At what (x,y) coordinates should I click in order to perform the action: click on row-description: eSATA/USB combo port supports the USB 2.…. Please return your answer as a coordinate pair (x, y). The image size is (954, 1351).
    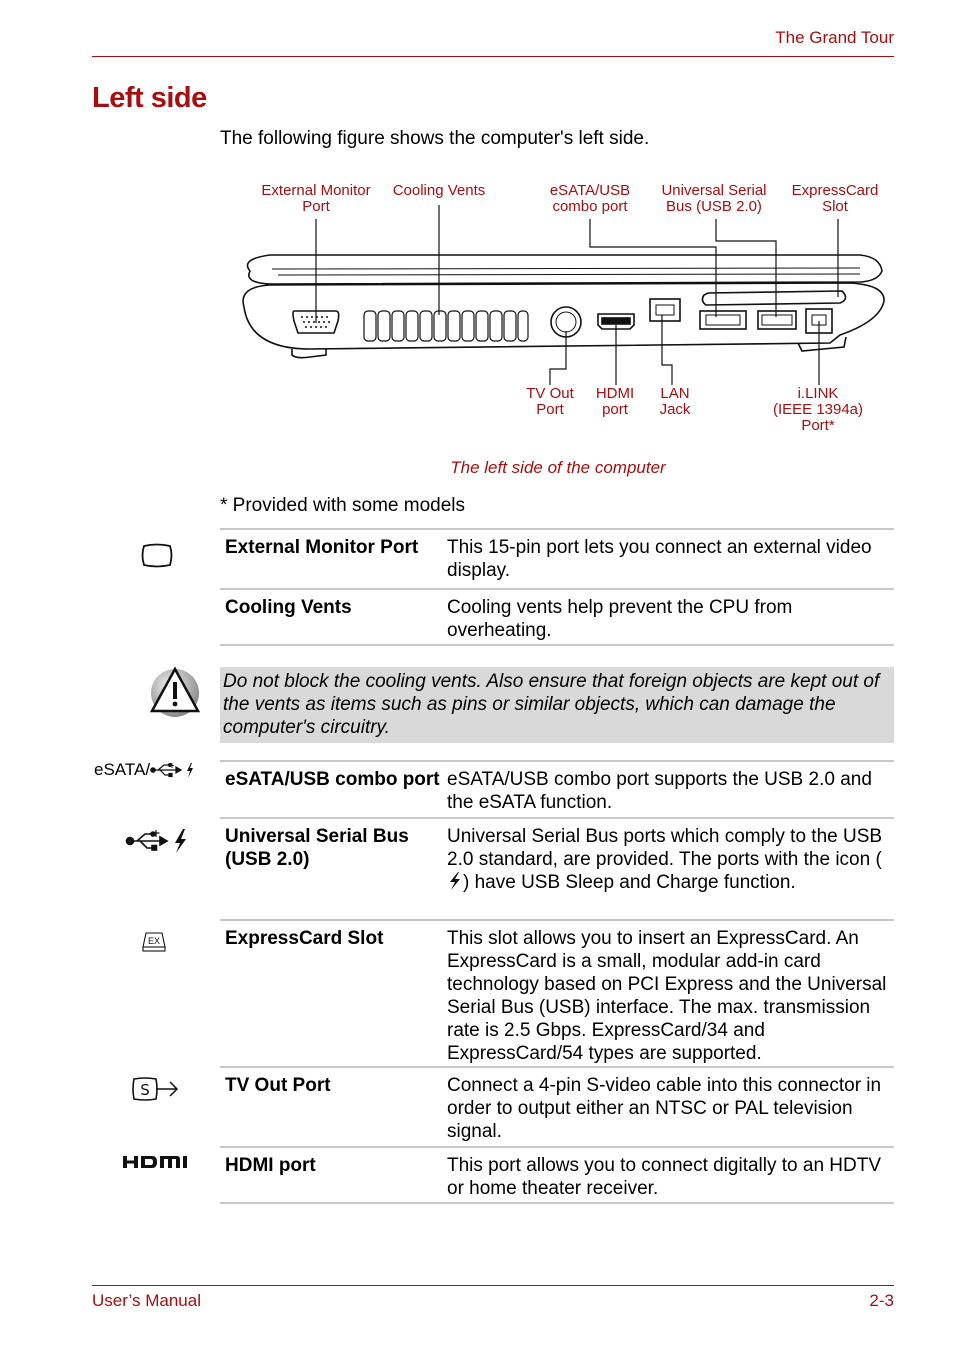
    Looking at the image, I should click on (659, 791).